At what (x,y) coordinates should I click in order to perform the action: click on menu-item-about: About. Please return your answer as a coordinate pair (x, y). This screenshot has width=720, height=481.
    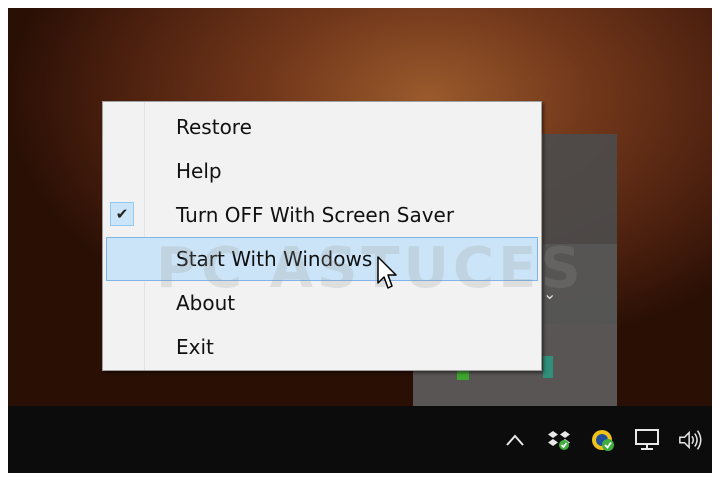
    Looking at the image, I should click on (322, 303).